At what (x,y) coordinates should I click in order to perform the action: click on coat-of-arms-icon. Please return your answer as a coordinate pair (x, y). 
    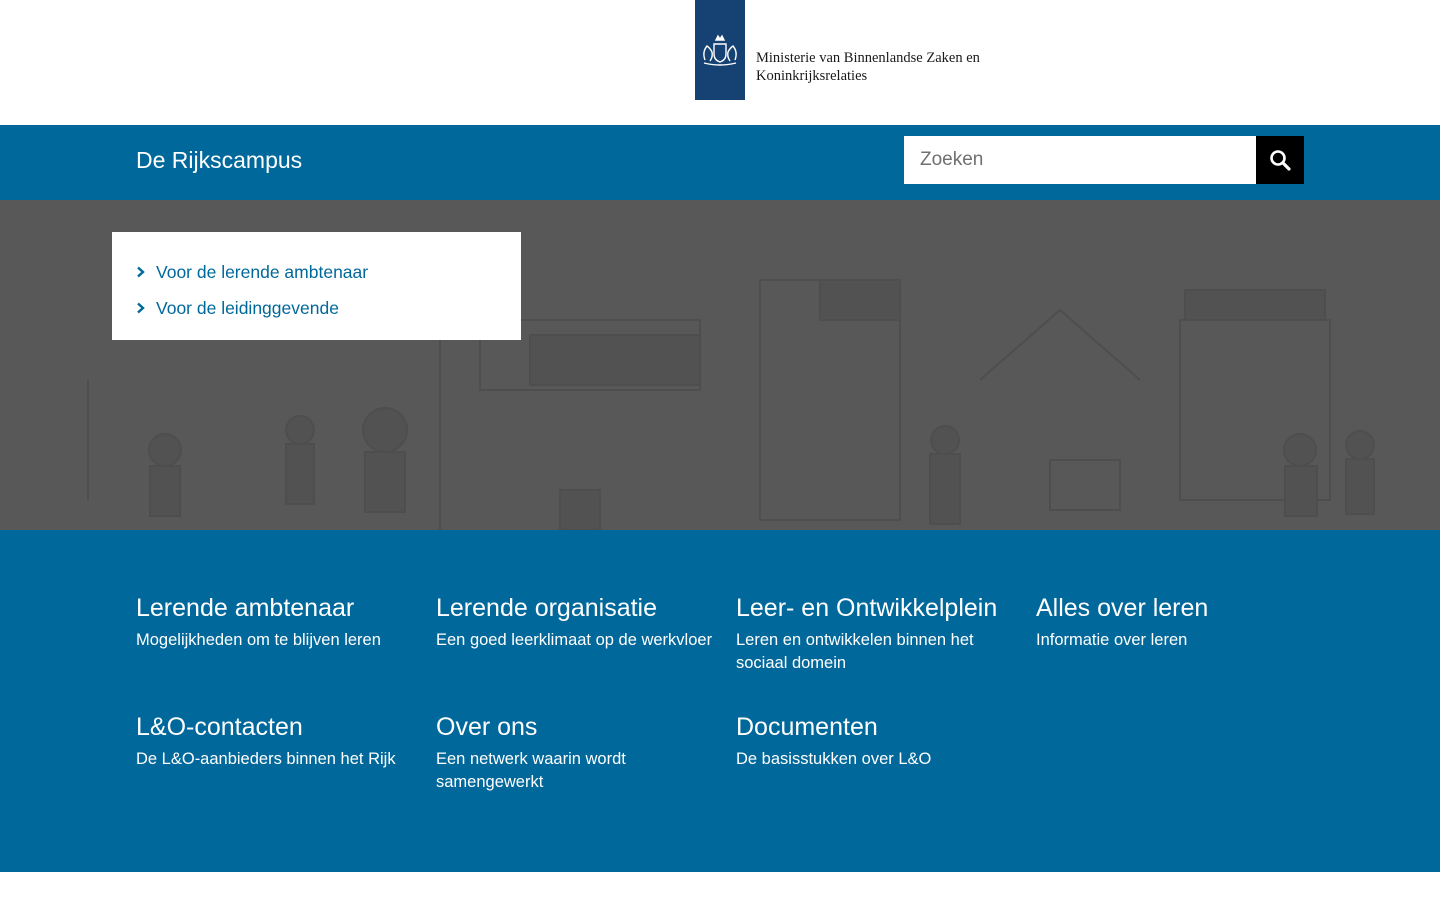
    Looking at the image, I should click on (720, 50).